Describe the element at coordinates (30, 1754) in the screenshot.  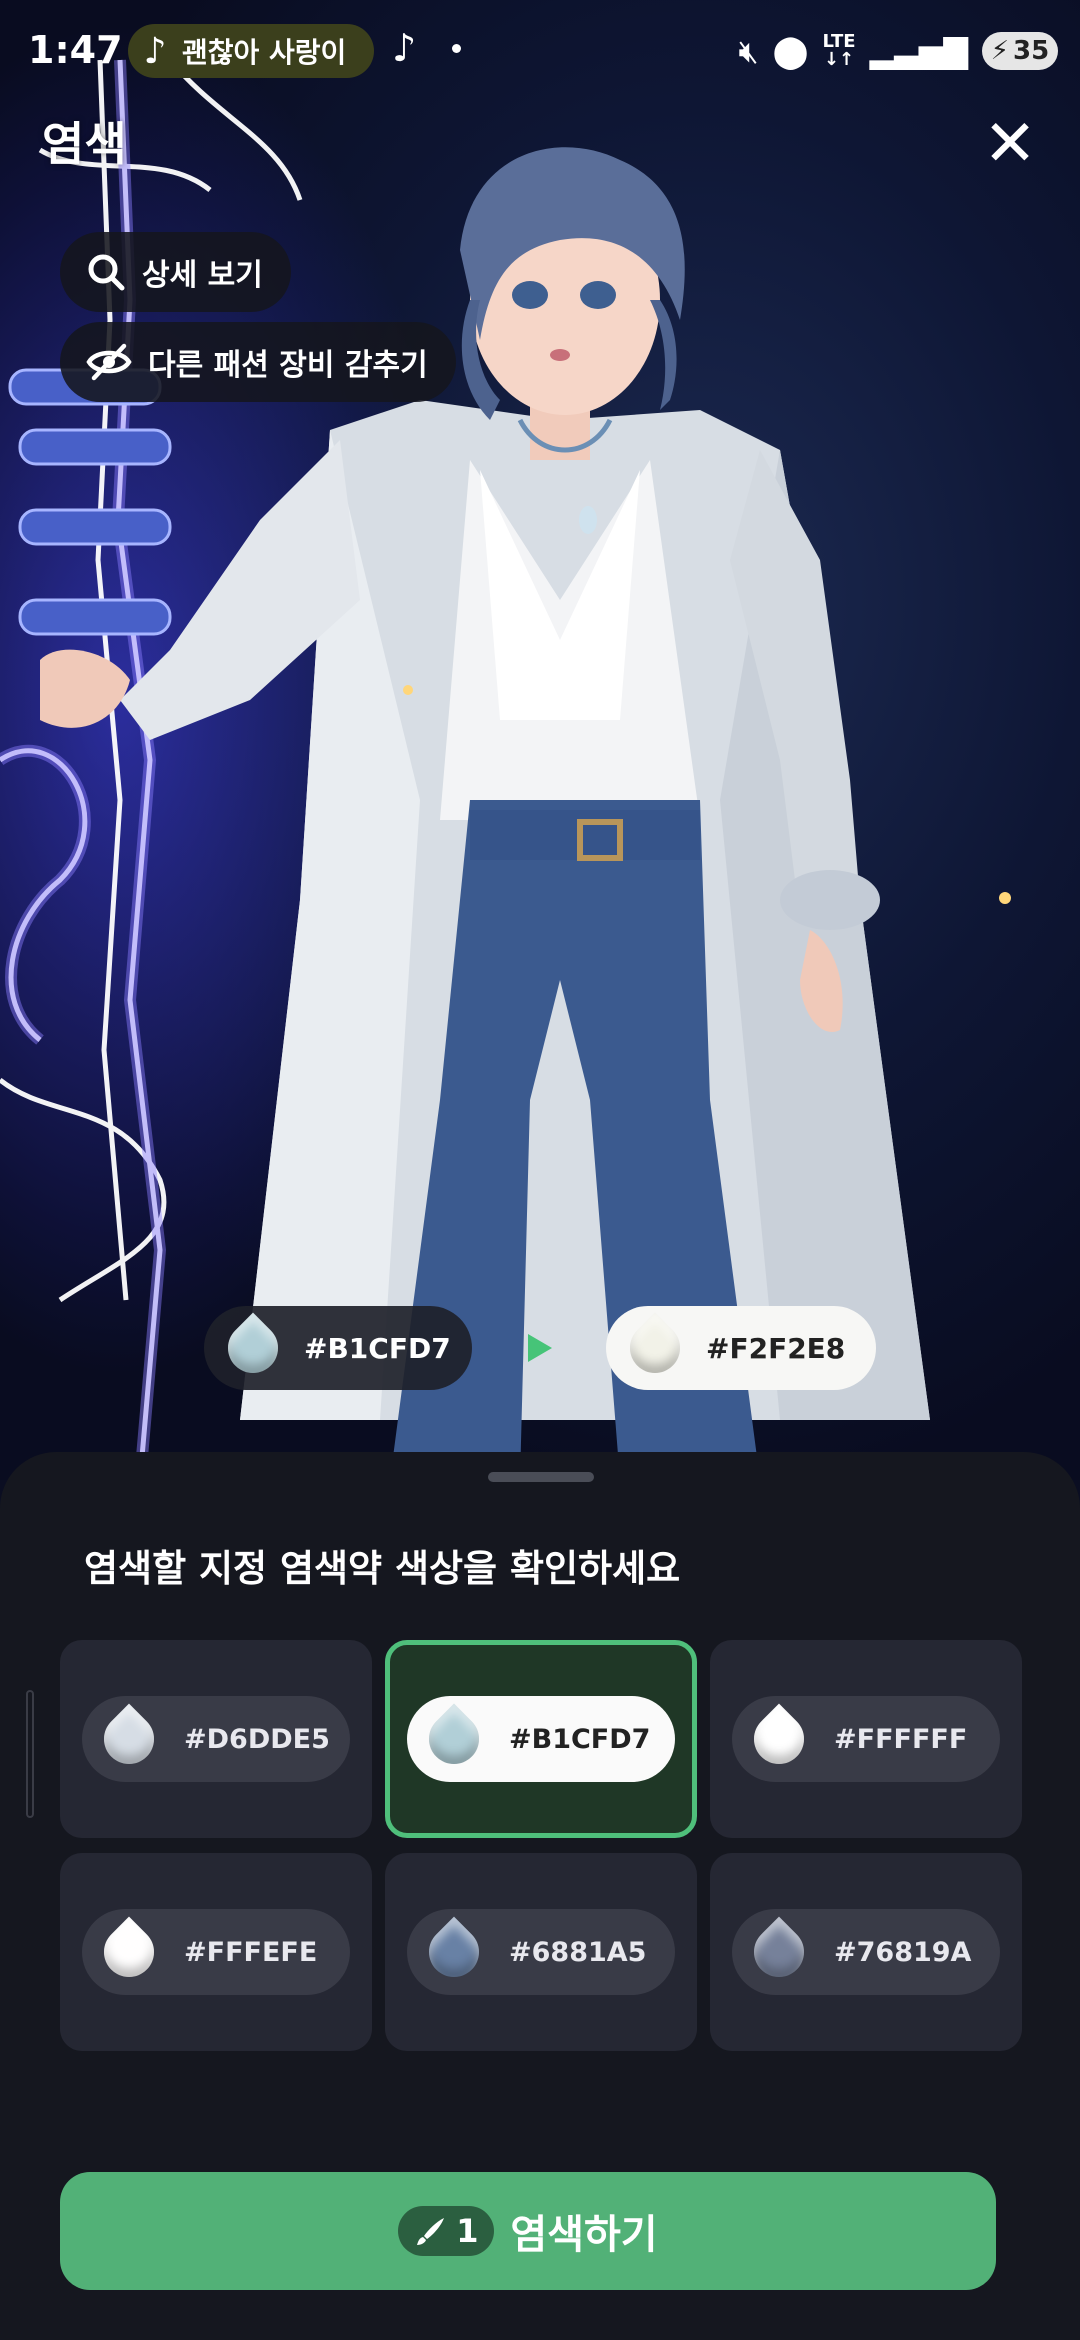
I see `scroll-indicator` at that location.